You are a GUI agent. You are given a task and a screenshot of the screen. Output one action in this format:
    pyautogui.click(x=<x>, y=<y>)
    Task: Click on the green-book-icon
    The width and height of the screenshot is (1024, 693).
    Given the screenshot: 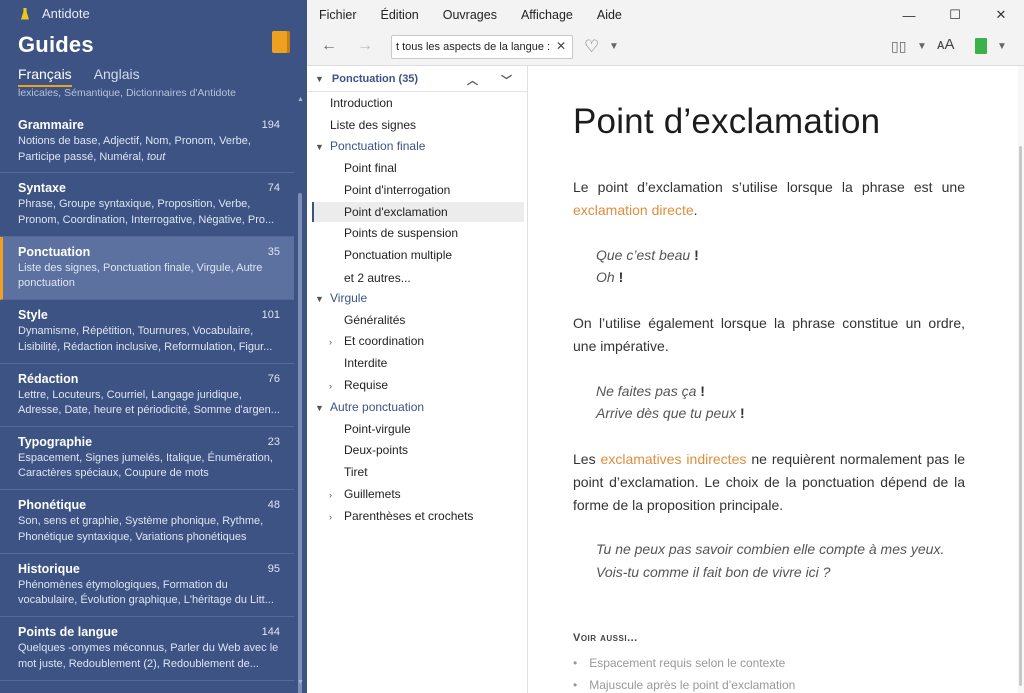 What is the action you would take?
    pyautogui.click(x=981, y=46)
    